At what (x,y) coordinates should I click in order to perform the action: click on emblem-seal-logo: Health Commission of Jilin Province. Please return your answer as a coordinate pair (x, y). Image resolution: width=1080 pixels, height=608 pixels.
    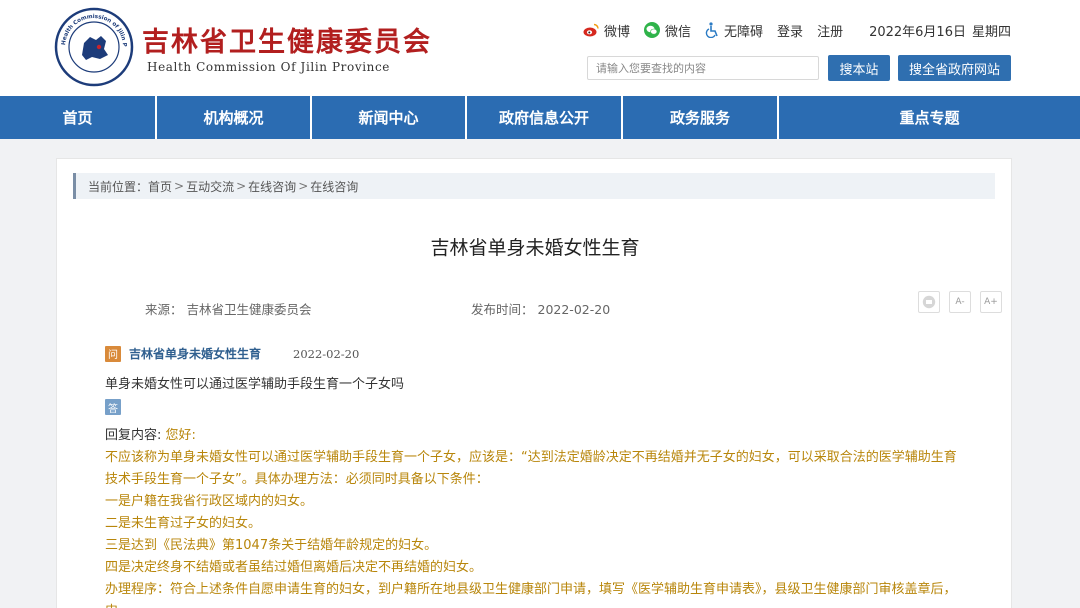
    Looking at the image, I should click on (94, 47).